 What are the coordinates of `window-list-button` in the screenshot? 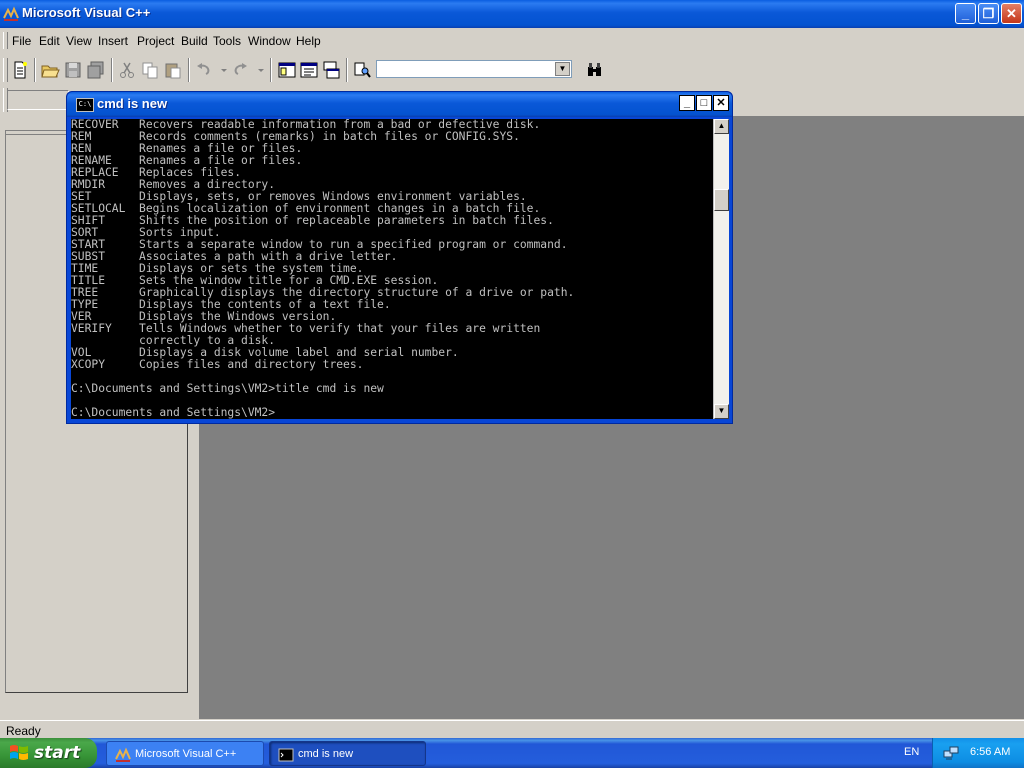 It's located at (331, 70).